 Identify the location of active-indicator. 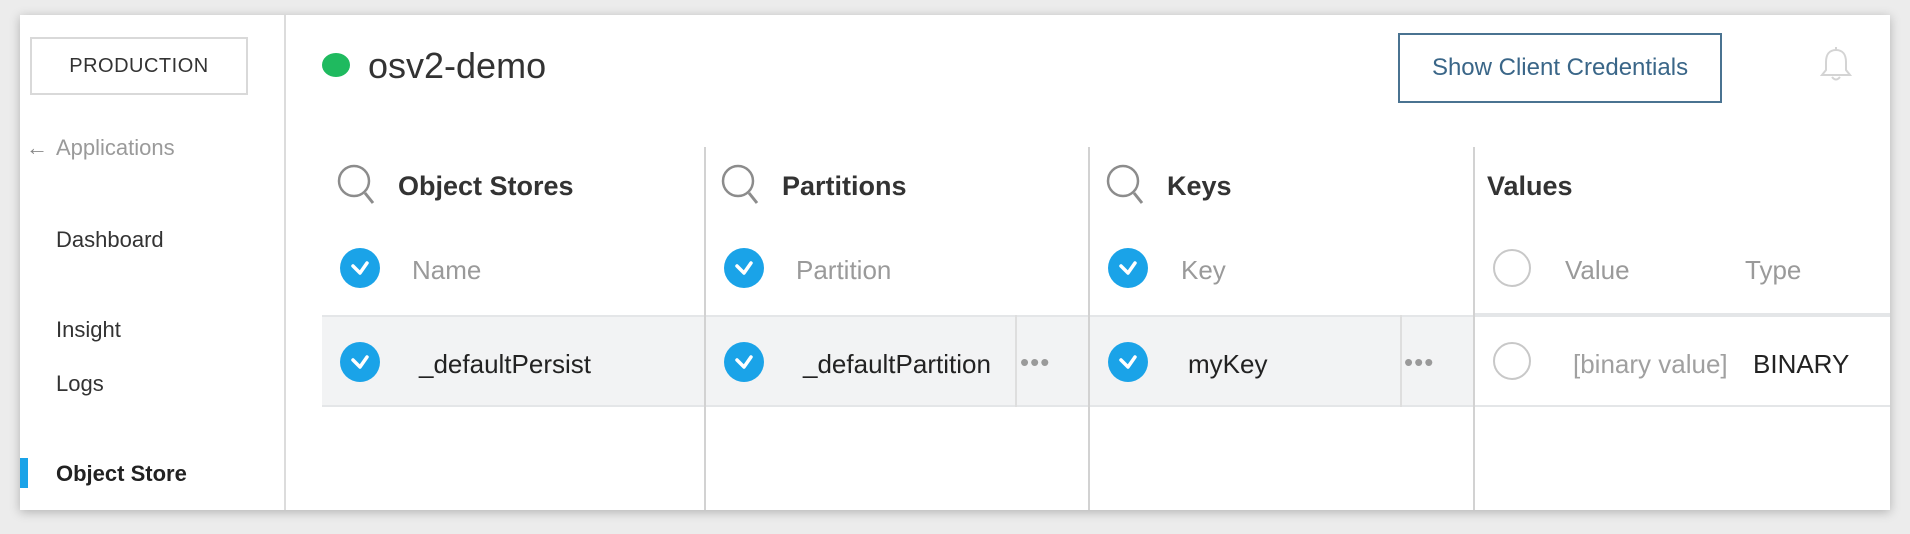
(24, 473).